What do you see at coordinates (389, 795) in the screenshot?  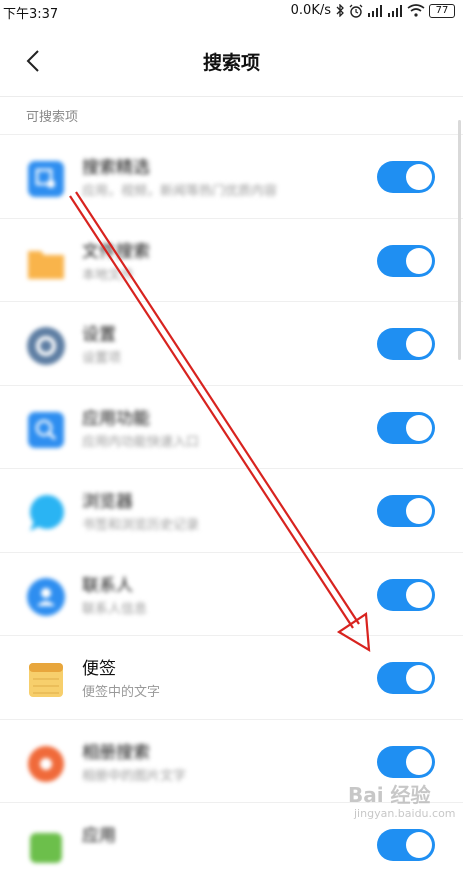 I see `watermark-main: Bai 经验` at bounding box center [389, 795].